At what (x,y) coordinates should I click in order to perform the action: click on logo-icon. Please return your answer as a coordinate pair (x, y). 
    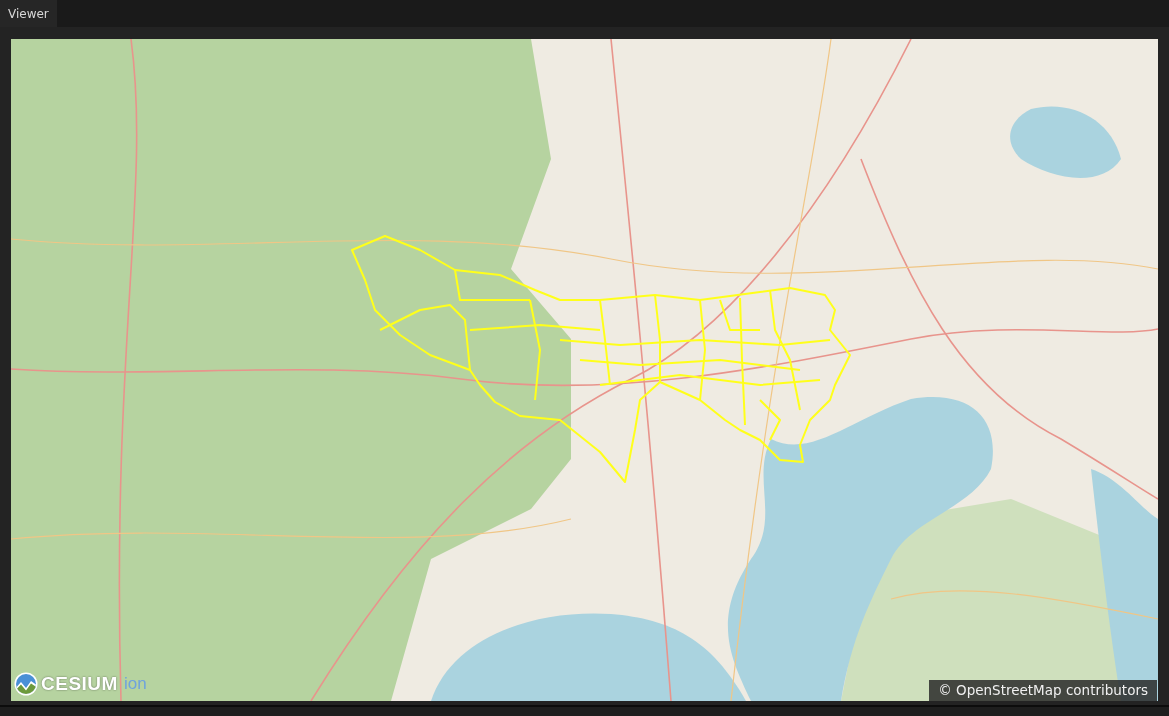
    Looking at the image, I should click on (26, 684).